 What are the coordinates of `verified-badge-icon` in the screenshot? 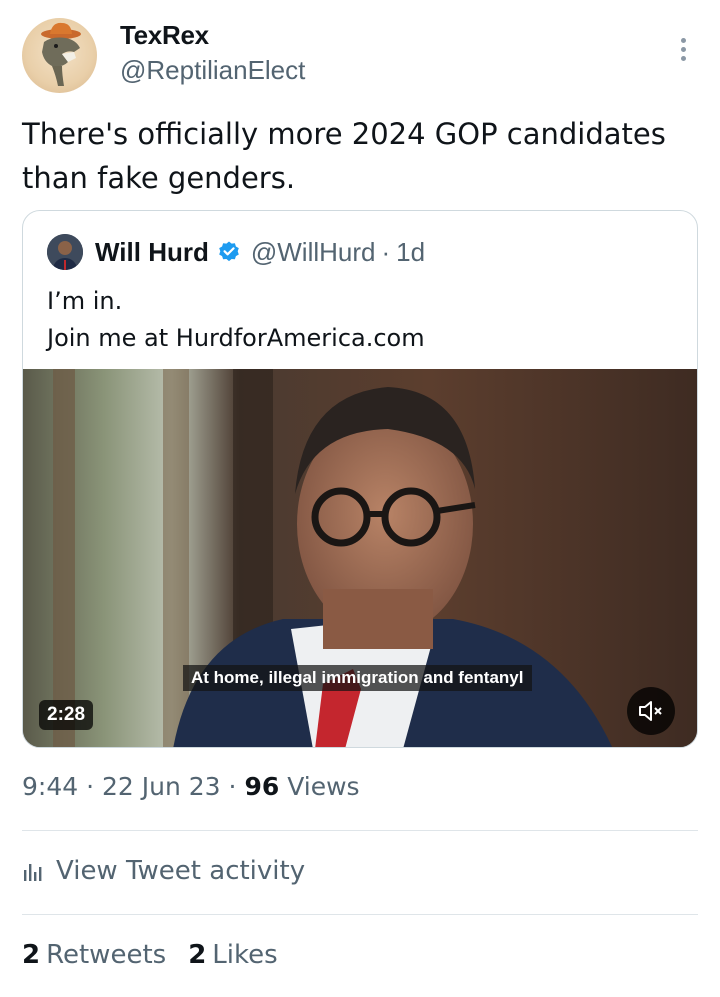 It's located at (229, 251).